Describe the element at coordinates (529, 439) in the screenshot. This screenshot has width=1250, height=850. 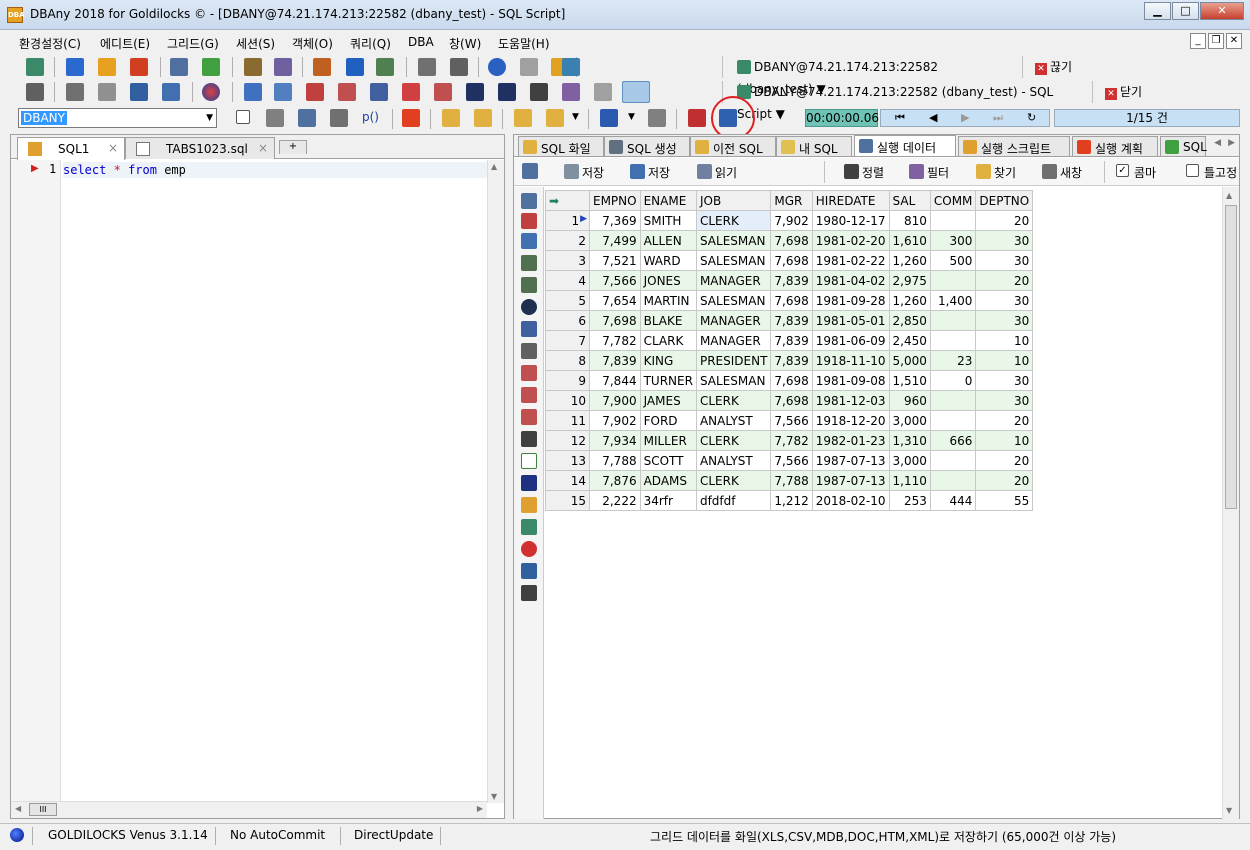
I see `cut-icon` at that location.